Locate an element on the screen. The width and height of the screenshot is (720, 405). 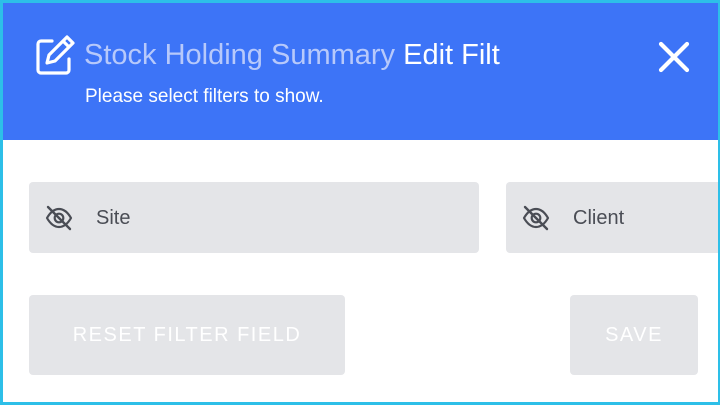
dialog-title: Stock Holding Summary Edit Filt is located at coordinates (325, 55).